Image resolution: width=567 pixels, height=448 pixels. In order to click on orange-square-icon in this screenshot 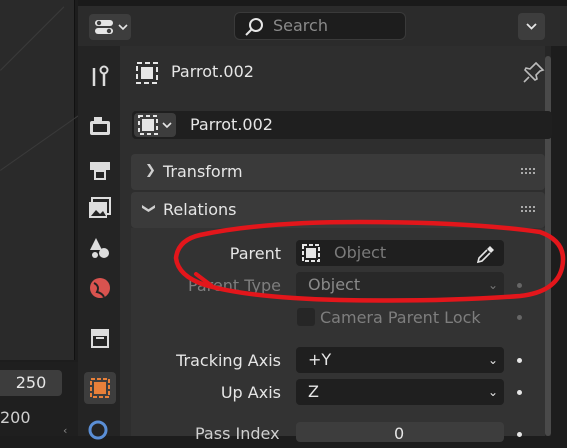, I will do `click(100, 388)`.